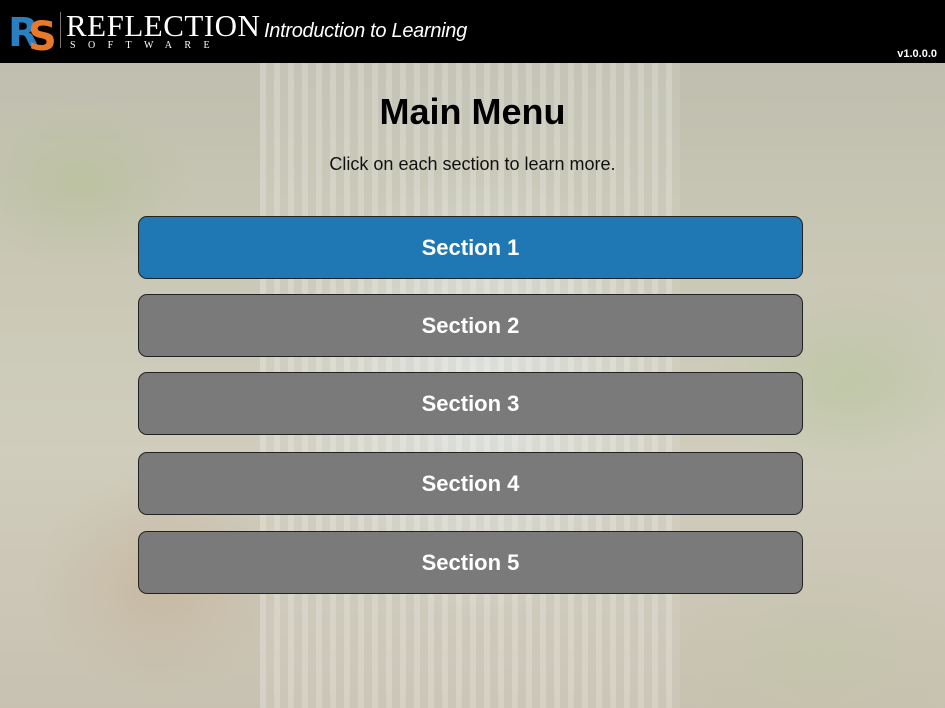 The image size is (945, 708). I want to click on page-title: Main Menu, so click(472, 111).